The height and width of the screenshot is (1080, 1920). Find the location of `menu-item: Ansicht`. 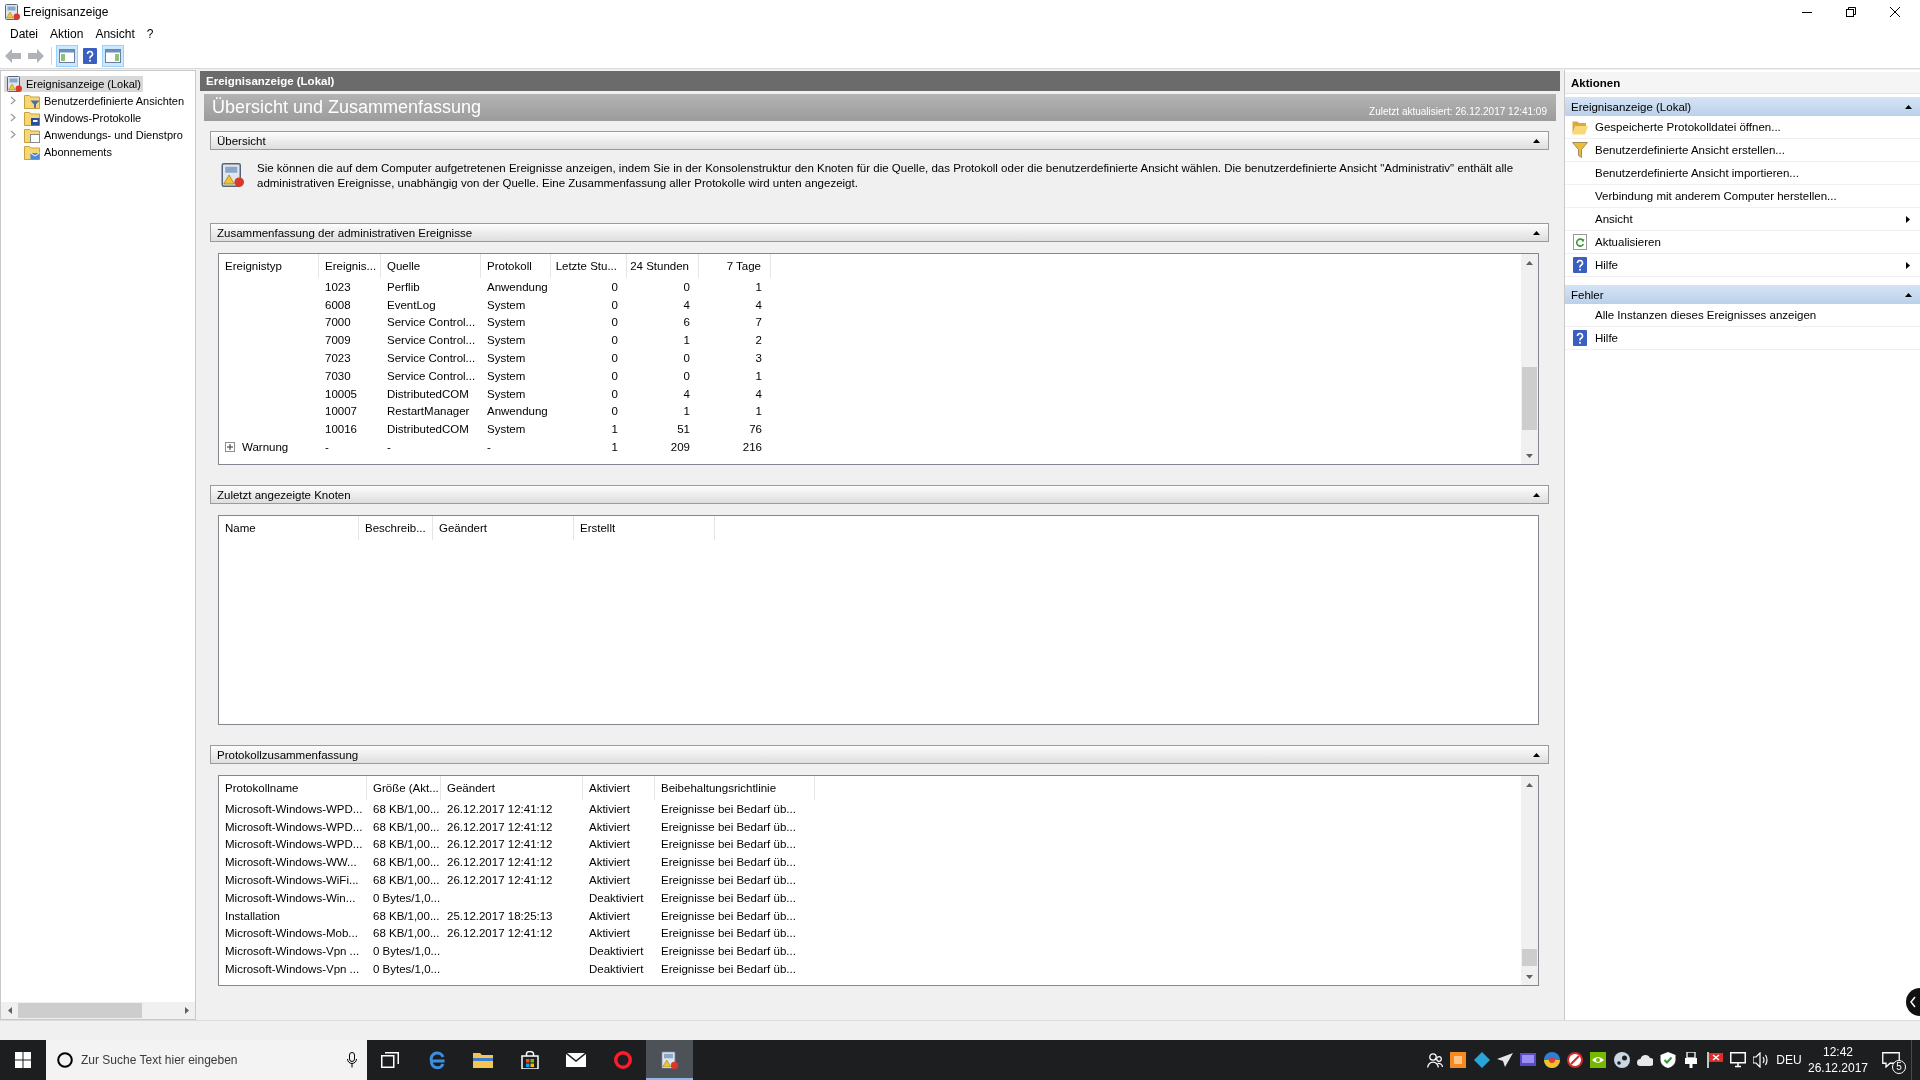

menu-item: Ansicht is located at coordinates (115, 34).